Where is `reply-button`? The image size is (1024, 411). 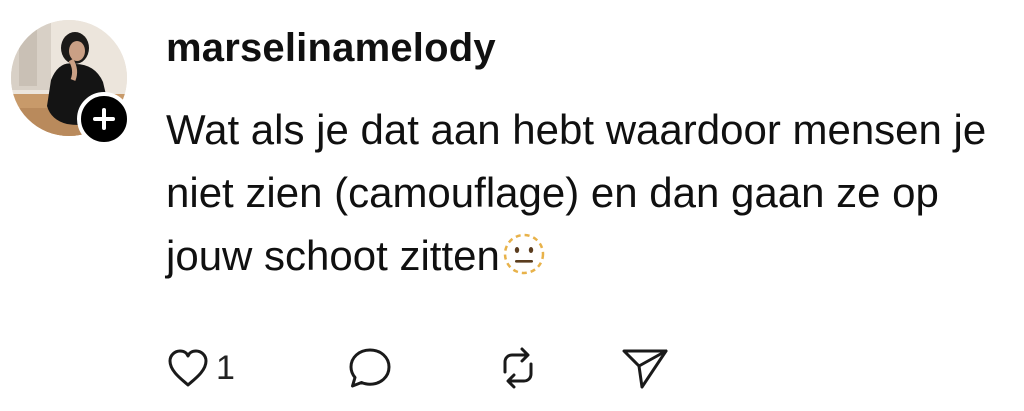
reply-button is located at coordinates (420, 368).